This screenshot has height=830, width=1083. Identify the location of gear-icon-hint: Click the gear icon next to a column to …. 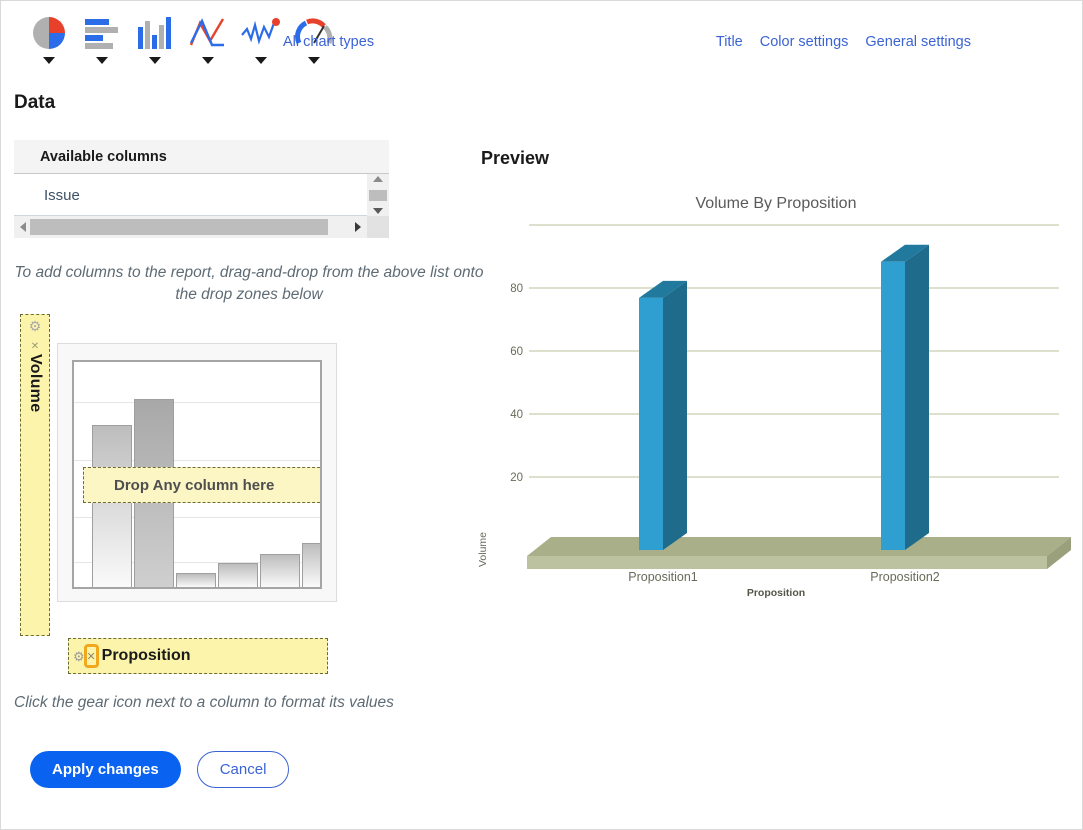
(204, 702).